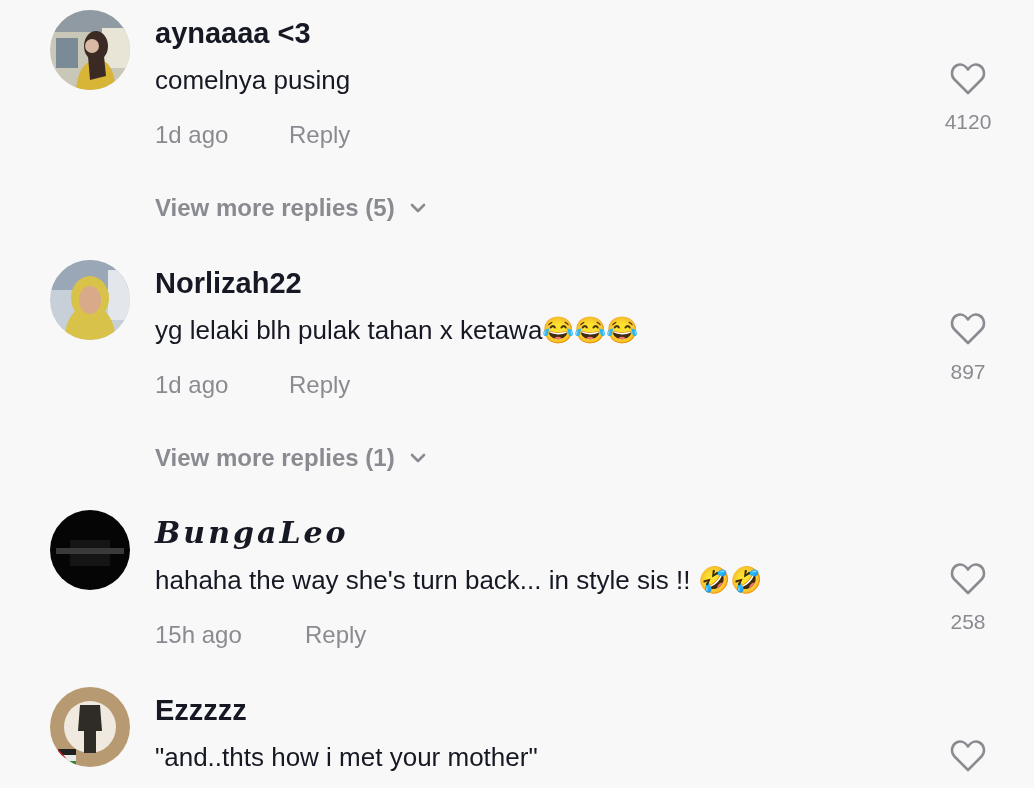 The width and height of the screenshot is (1034, 788). I want to click on like-count: 897, so click(968, 372).